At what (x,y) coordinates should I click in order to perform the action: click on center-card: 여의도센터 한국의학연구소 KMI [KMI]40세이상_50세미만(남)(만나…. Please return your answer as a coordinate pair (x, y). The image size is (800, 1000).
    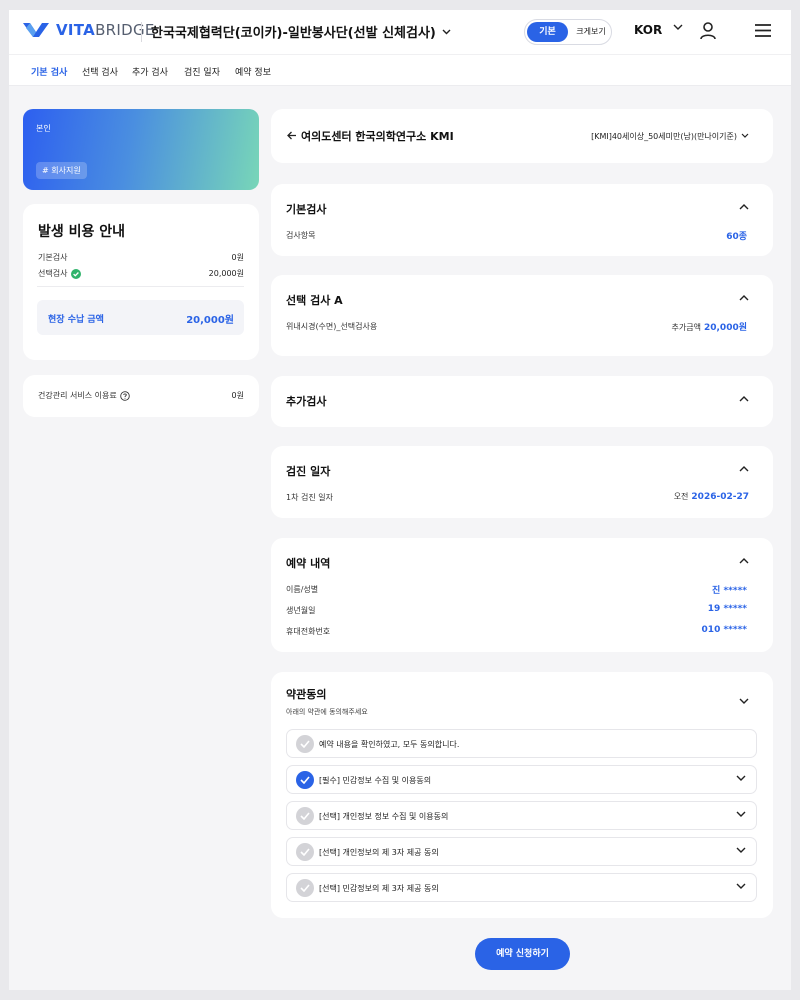
    Looking at the image, I should click on (522, 136).